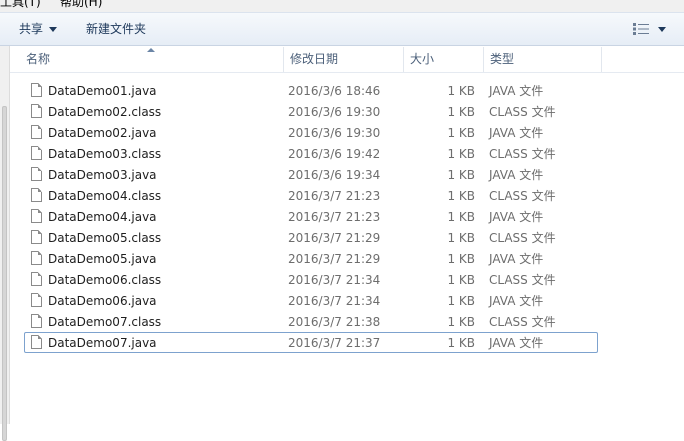 The image size is (684, 441). What do you see at coordinates (81, 4) in the screenshot?
I see `menu-help: 帮助(H)` at bounding box center [81, 4].